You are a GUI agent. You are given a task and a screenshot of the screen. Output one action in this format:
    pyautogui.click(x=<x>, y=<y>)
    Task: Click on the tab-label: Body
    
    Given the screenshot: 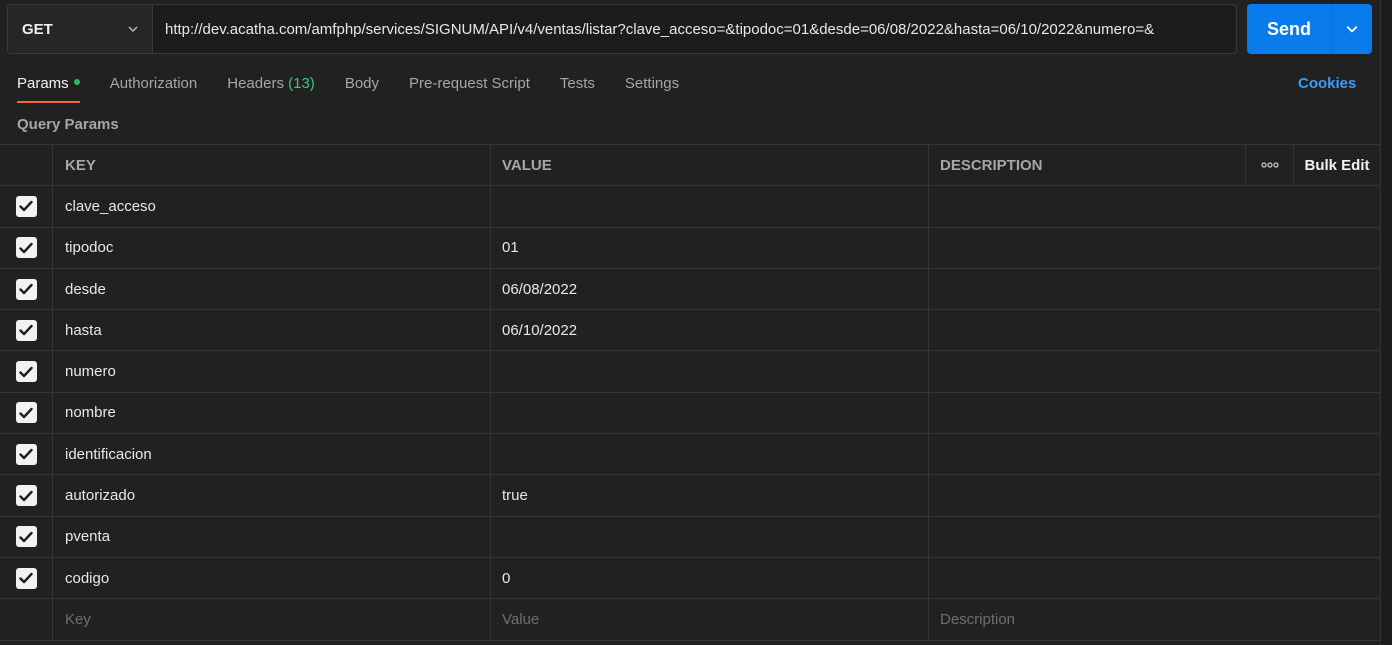 What is the action you would take?
    pyautogui.click(x=362, y=83)
    